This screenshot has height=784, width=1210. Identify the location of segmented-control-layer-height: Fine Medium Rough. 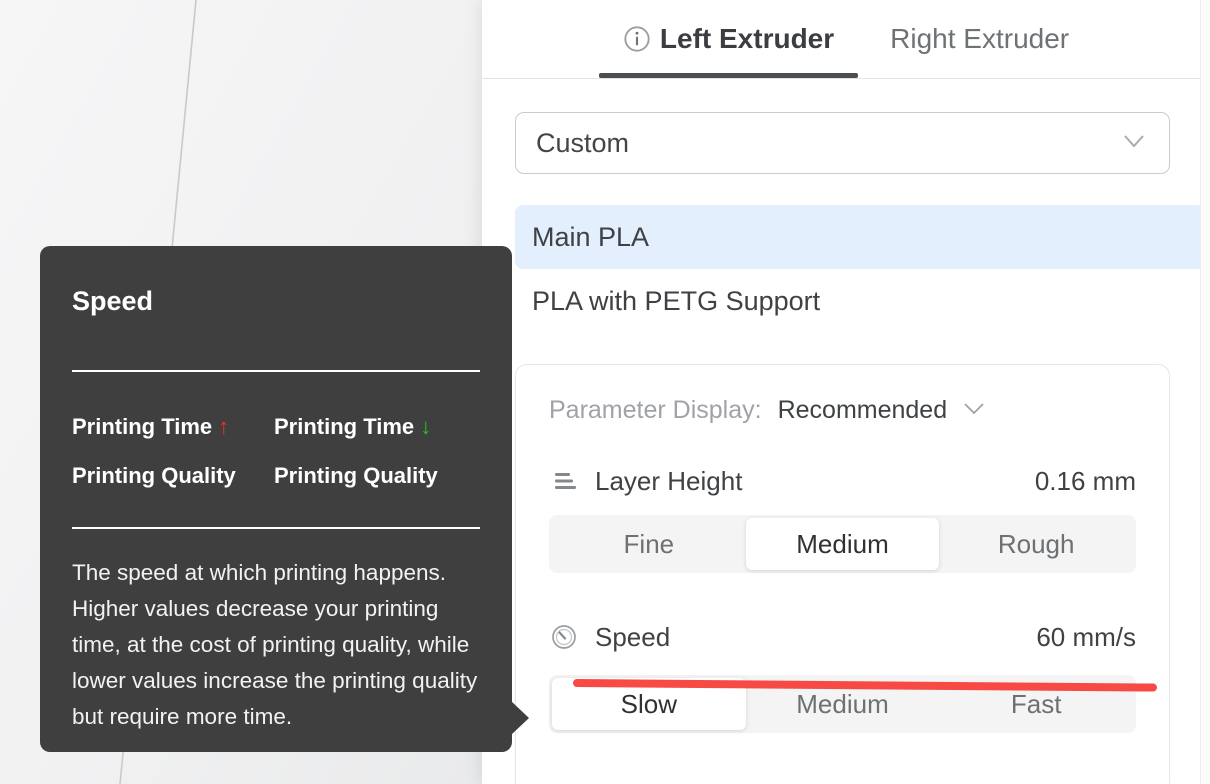
(842, 544).